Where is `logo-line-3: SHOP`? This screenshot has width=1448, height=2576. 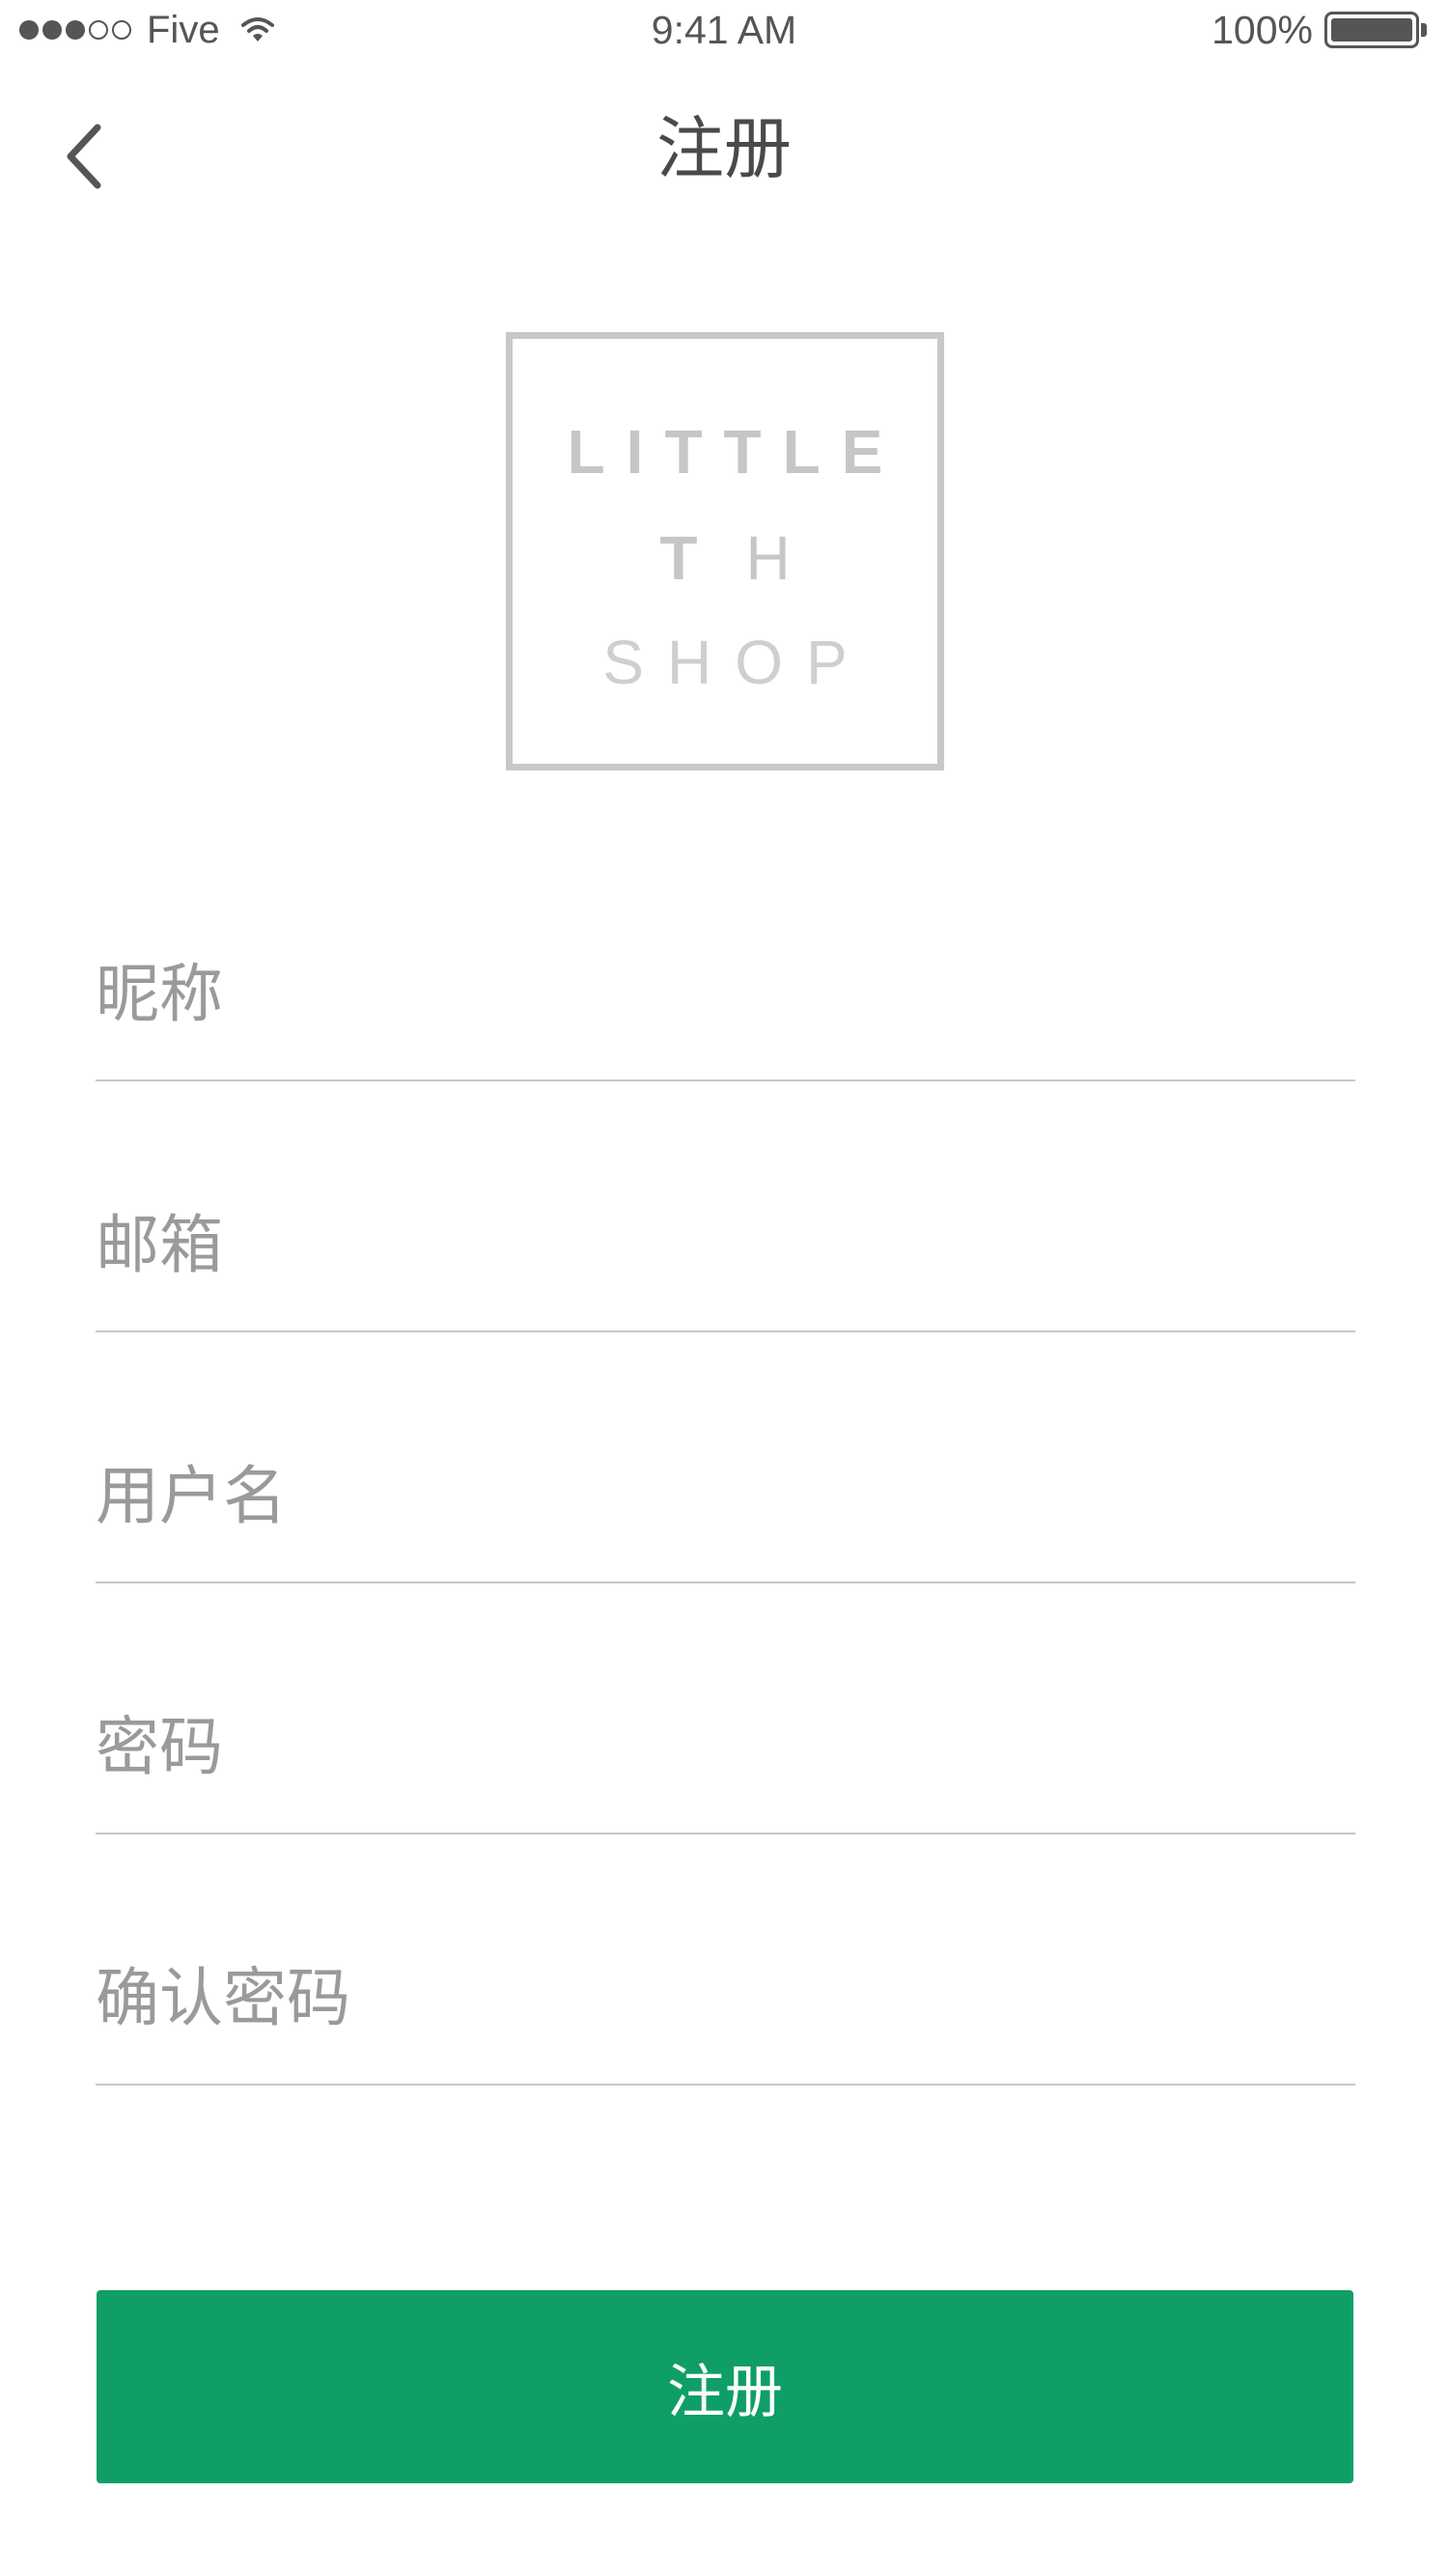
logo-line-3: SHOP is located at coordinates (737, 663).